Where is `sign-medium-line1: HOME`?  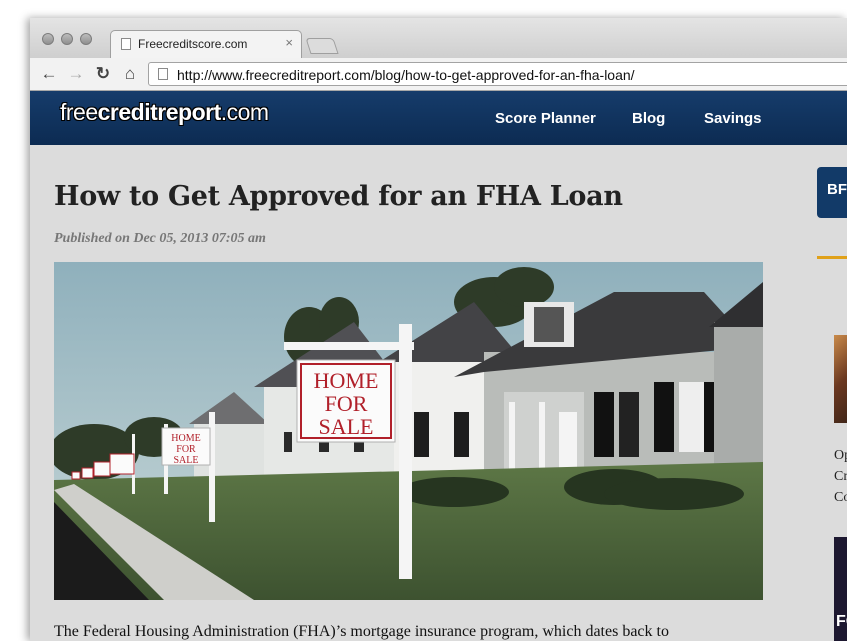 sign-medium-line1: HOME is located at coordinates (185, 438).